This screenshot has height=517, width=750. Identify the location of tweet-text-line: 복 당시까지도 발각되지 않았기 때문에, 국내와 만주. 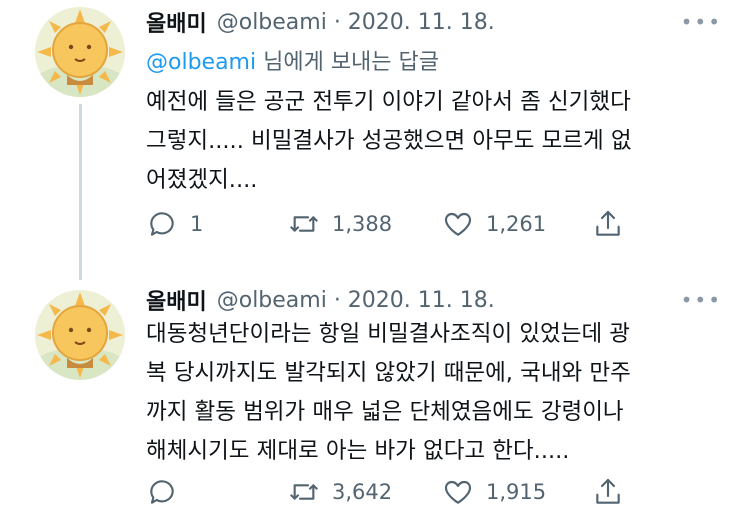
(388, 373).